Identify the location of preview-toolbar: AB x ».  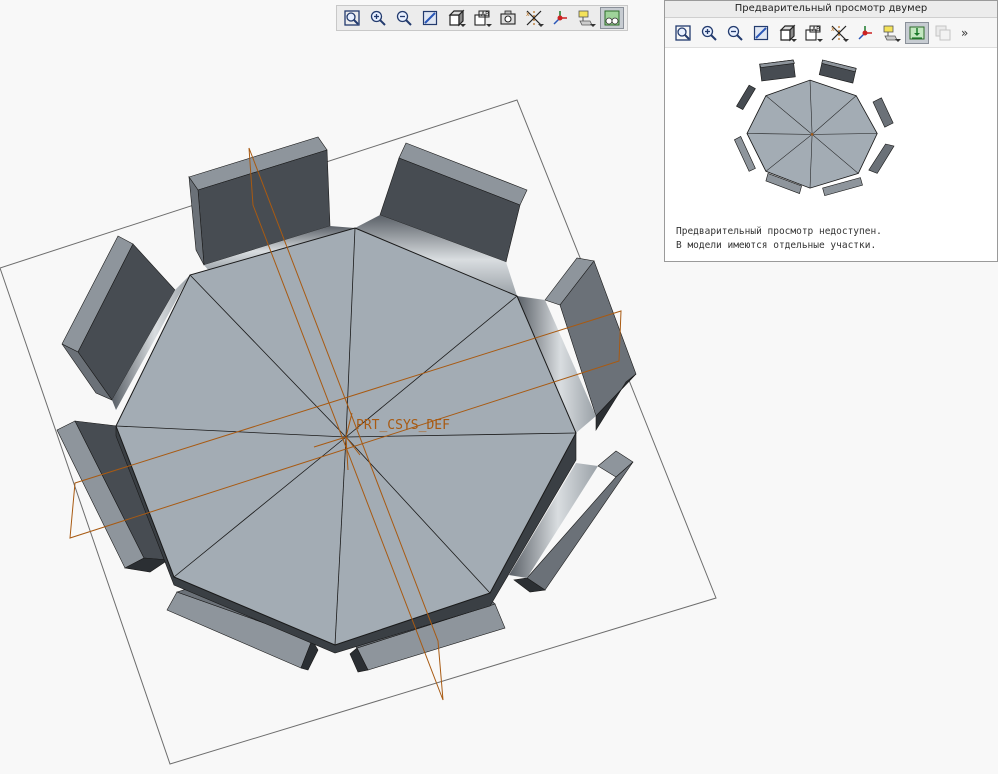
(831, 33).